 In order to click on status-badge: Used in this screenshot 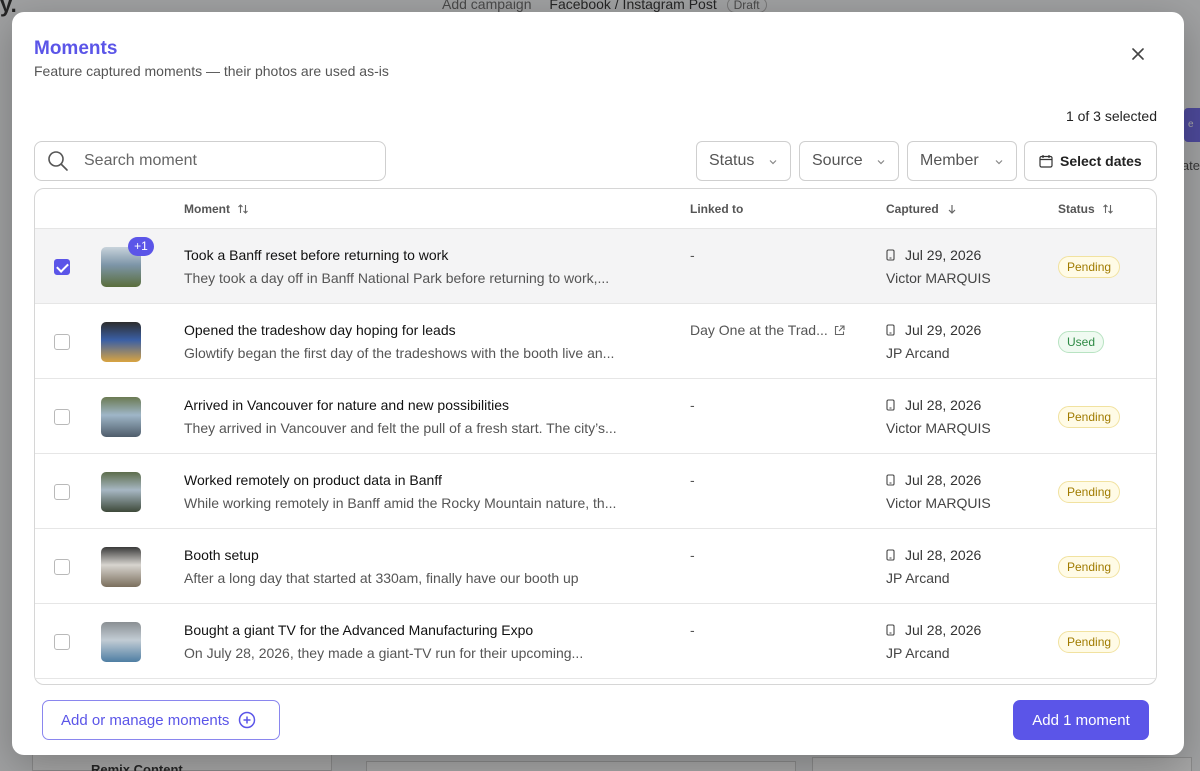, I will do `click(1081, 342)`.